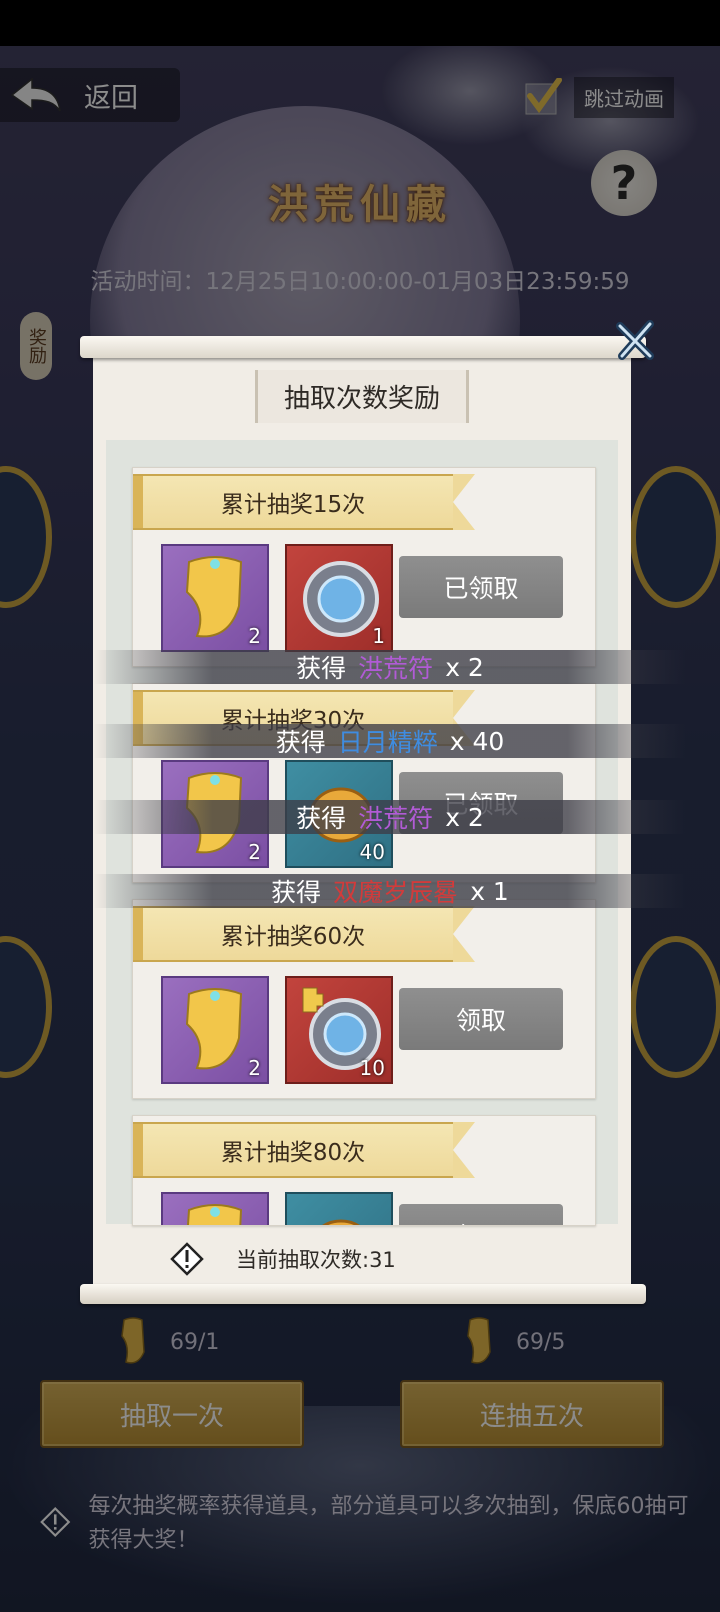  I want to click on reward-tier-card: 累计抽奖30次 2 40 已领取, so click(364, 783).